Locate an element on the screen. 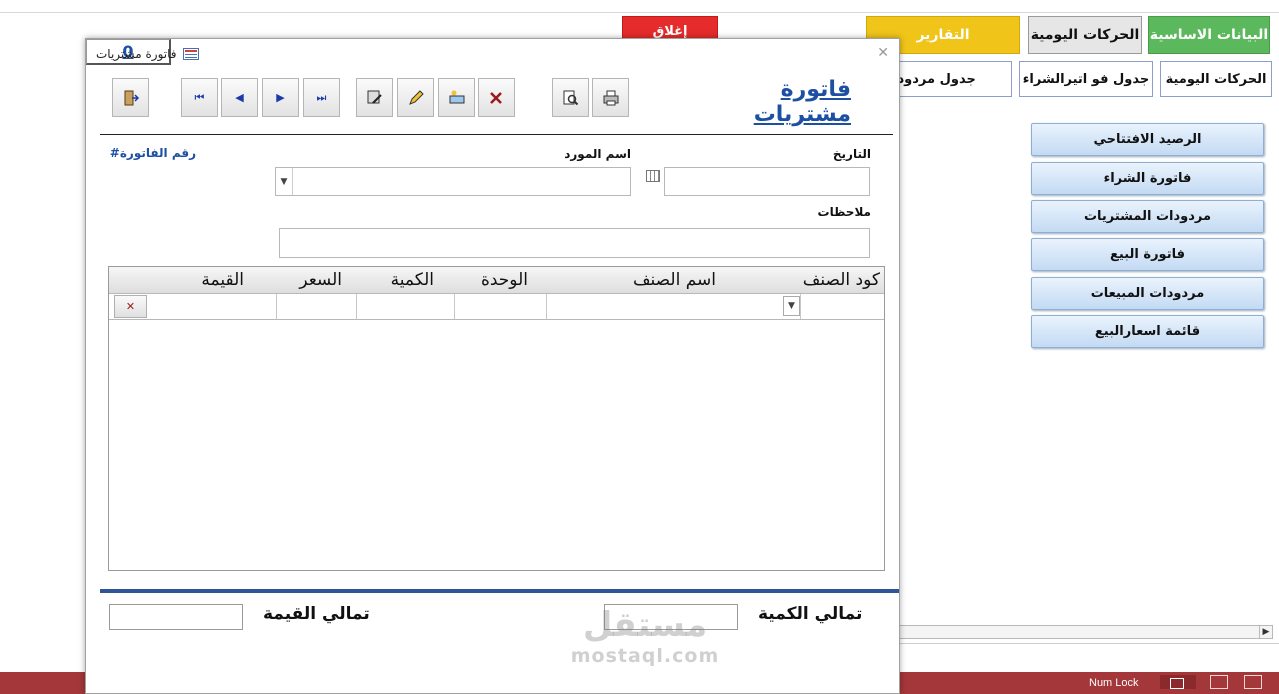  window-title: فاتورة مشتريات is located at coordinates (136, 54).